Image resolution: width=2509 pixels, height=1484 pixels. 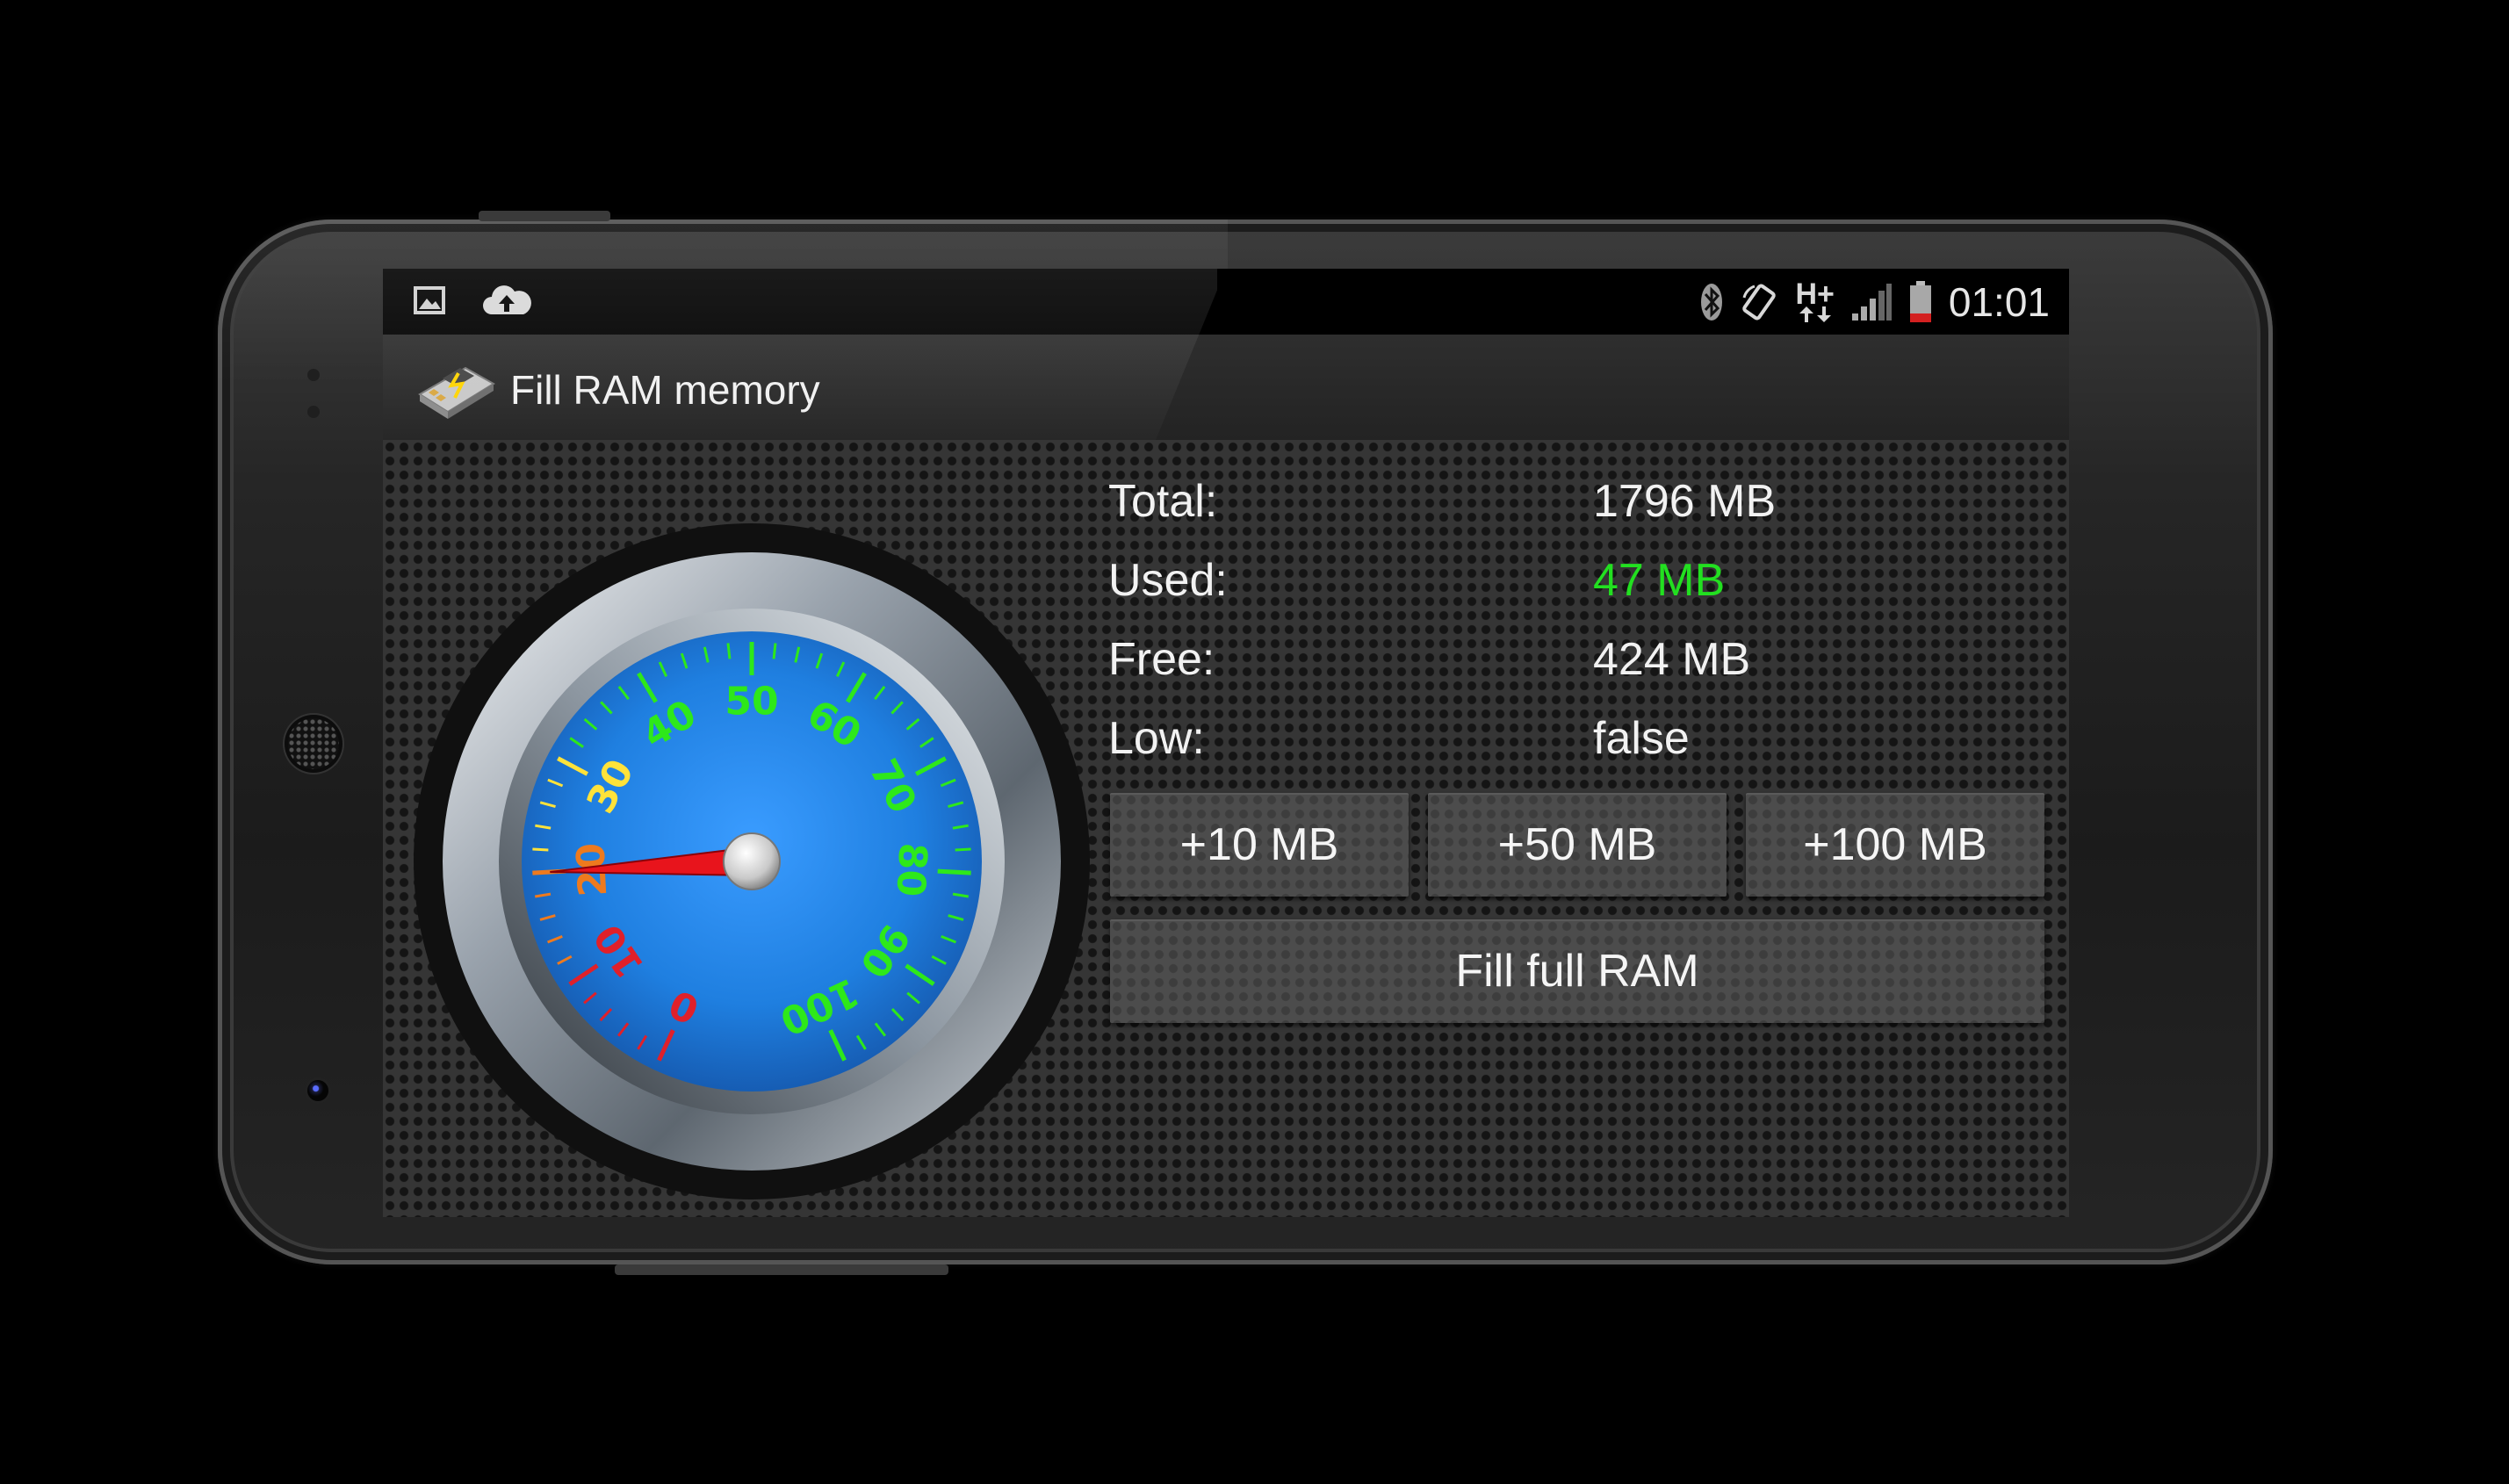 What do you see at coordinates (1672, 659) in the screenshot?
I see `free-value: 424 MB` at bounding box center [1672, 659].